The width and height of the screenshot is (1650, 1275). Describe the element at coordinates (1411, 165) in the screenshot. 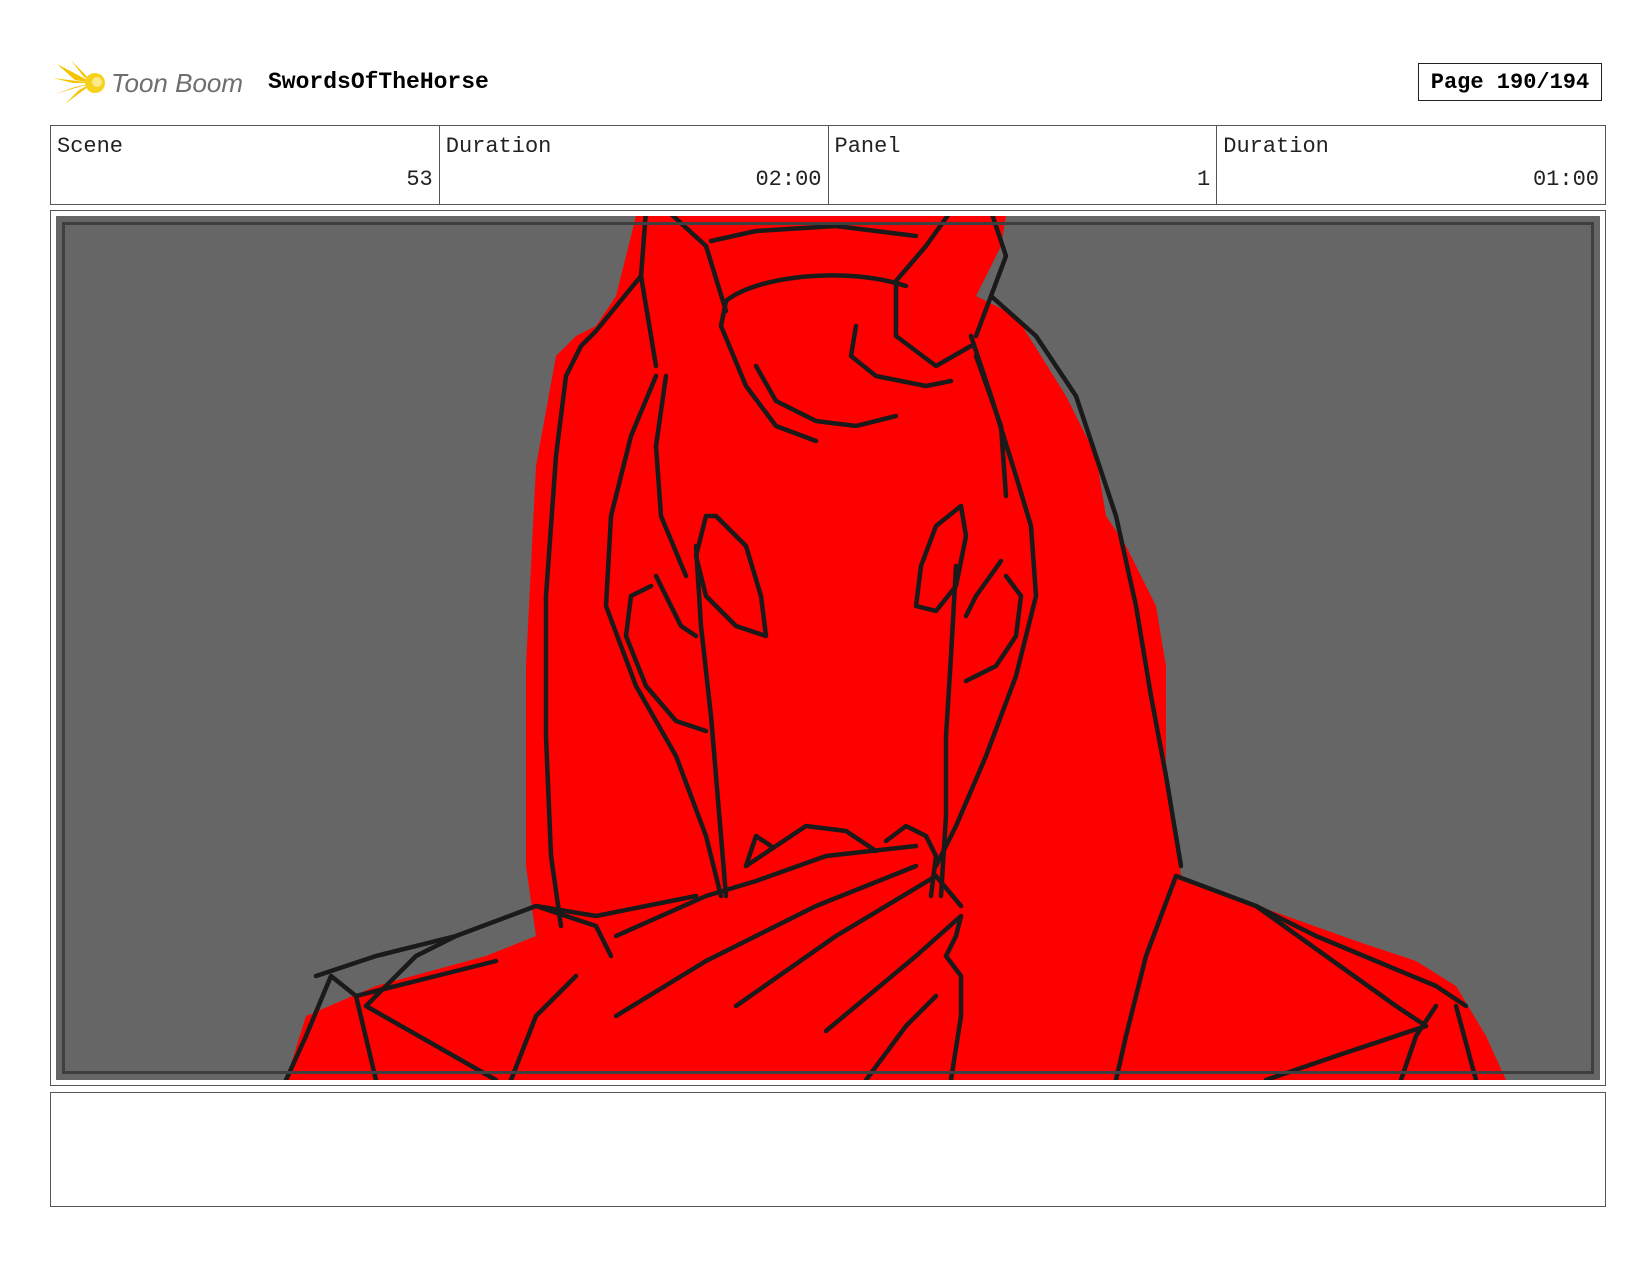

I see `panel-duration-cell: Duration 01:00` at that location.